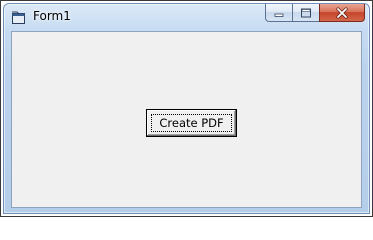 The image size is (373, 240). I want to click on caption-buttons, so click(315, 13).